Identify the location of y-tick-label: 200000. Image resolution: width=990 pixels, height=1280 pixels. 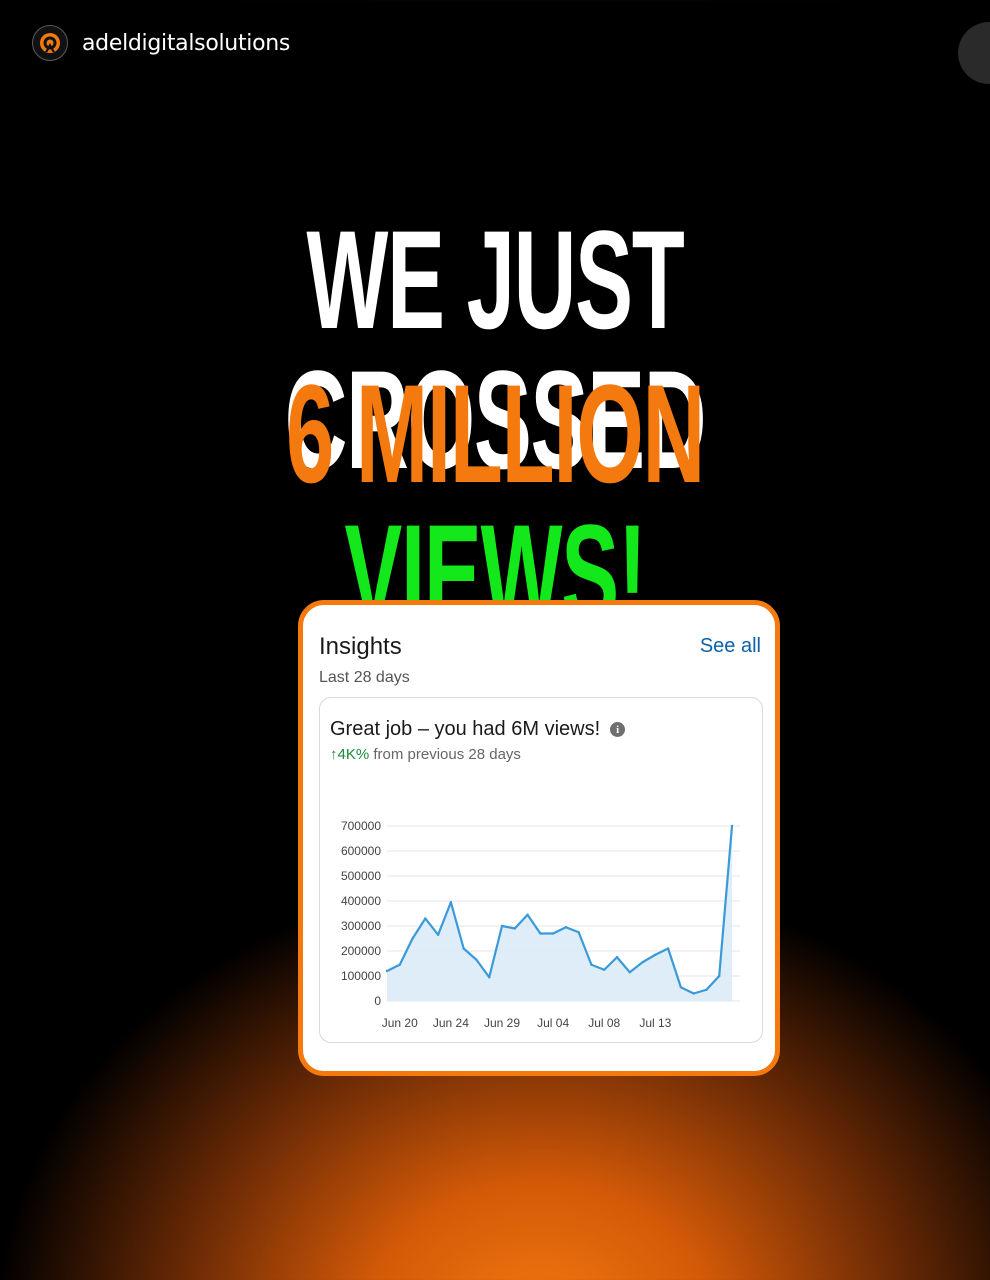
(361, 951).